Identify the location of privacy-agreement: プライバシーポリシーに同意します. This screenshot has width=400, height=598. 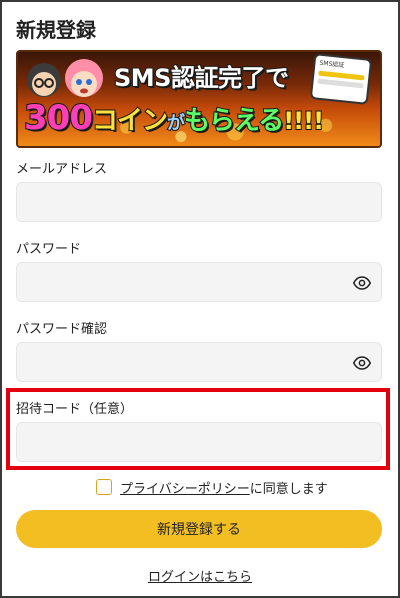
(212, 487).